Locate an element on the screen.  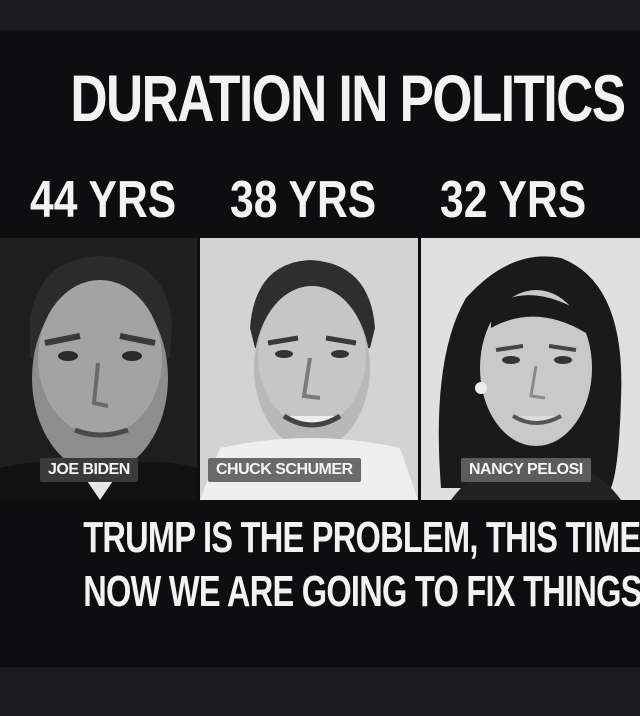
duration-pelosi: 32 YRS is located at coordinates (513, 200).